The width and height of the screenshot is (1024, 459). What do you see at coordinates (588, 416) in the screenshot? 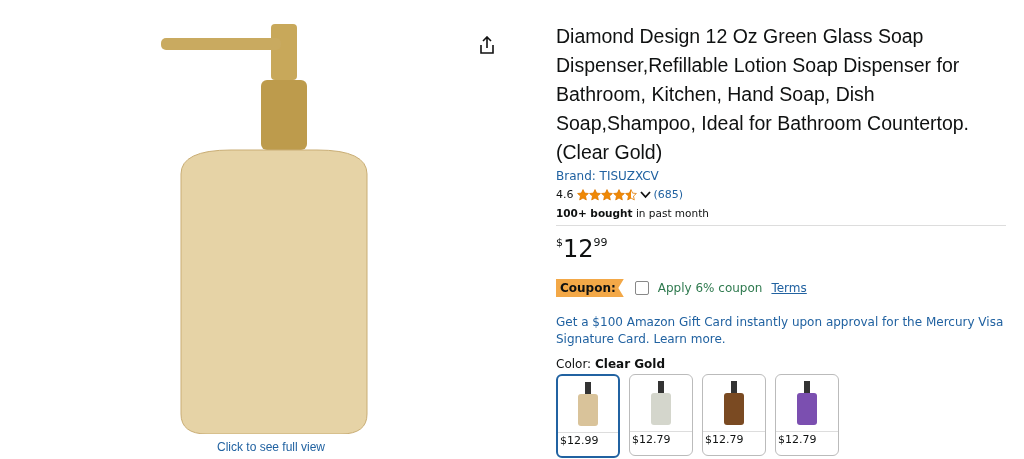
I see `color-swatch: $12.99` at bounding box center [588, 416].